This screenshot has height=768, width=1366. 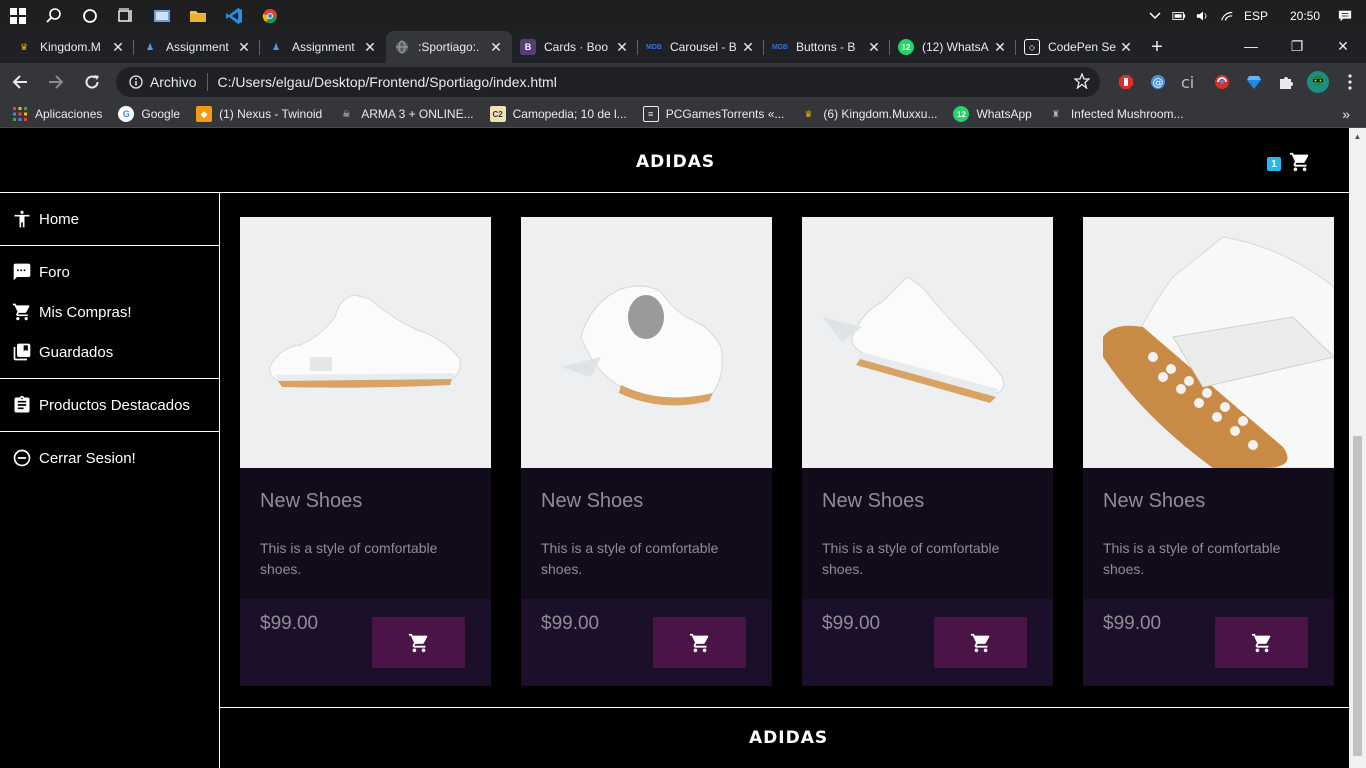 I want to click on vscode-icon, so click(x=234, y=15).